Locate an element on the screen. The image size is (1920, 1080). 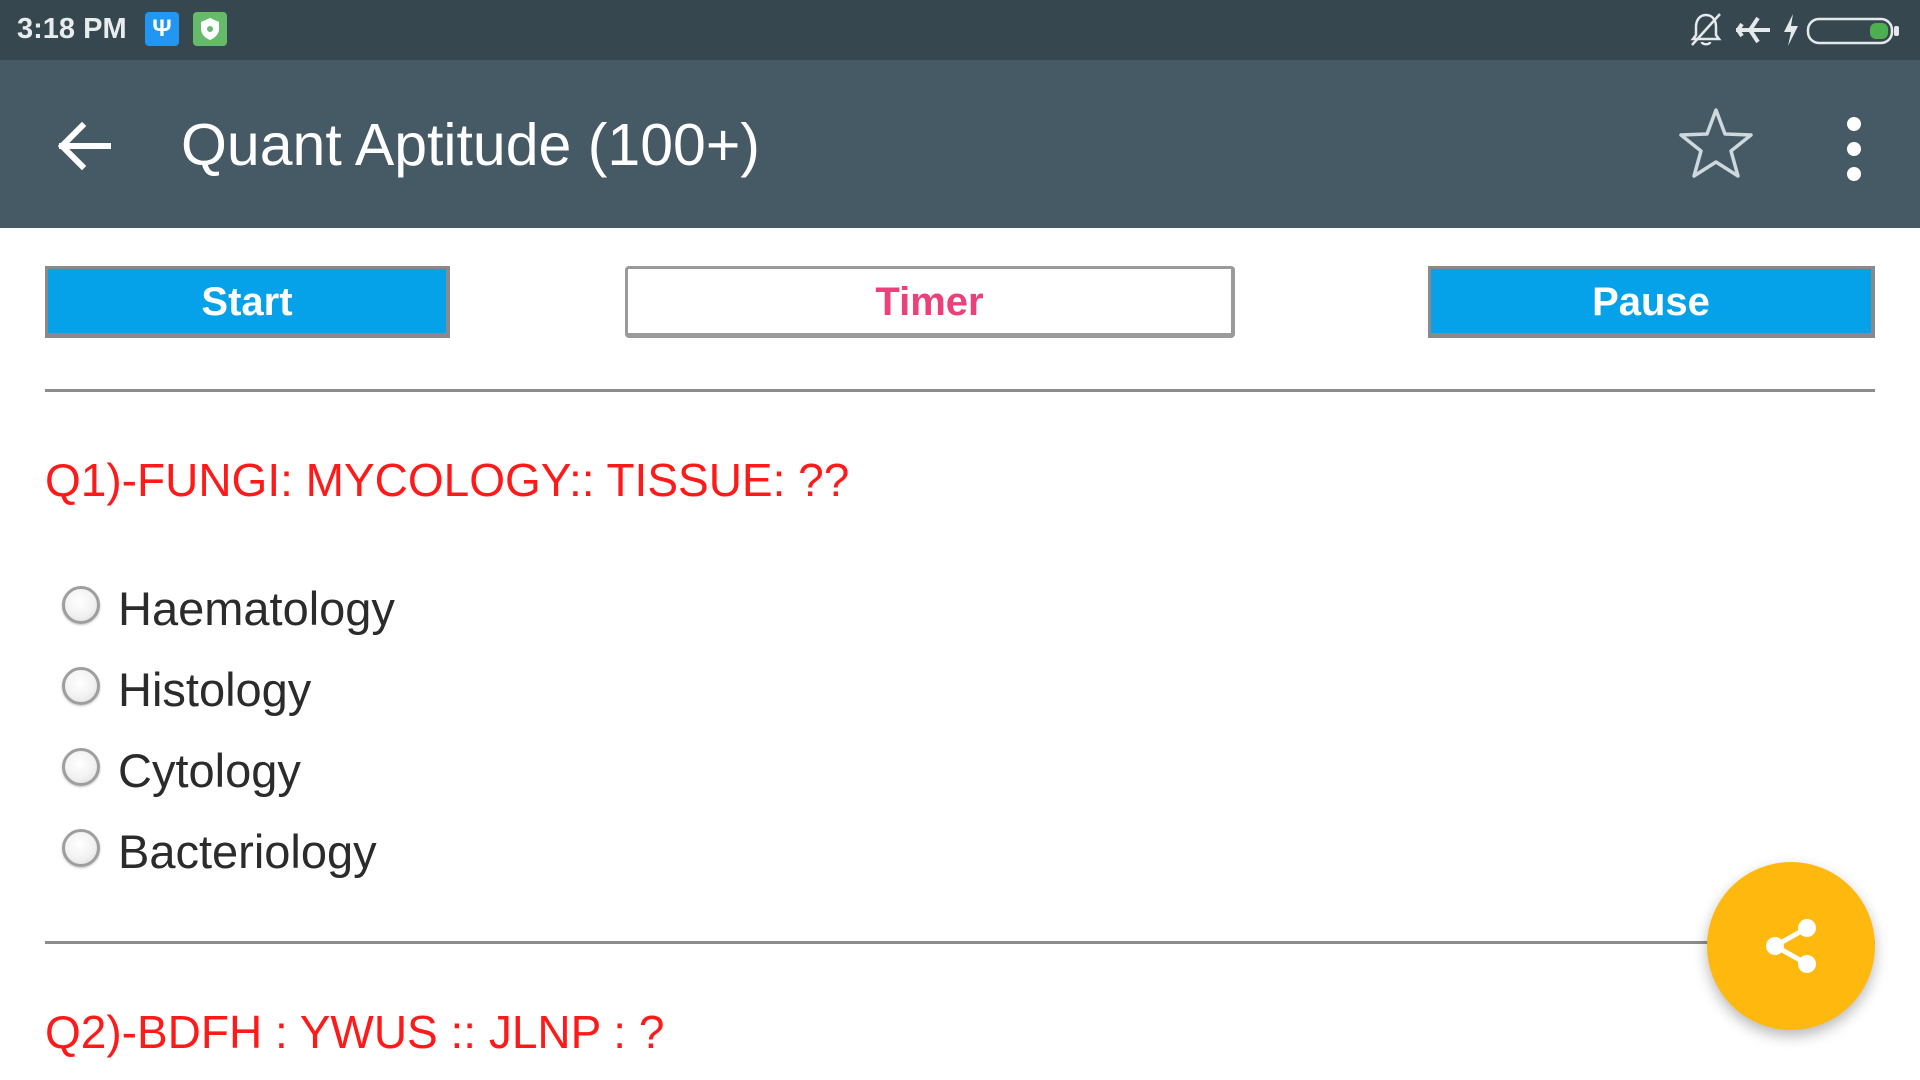
option-label: Histology is located at coordinates (215, 689).